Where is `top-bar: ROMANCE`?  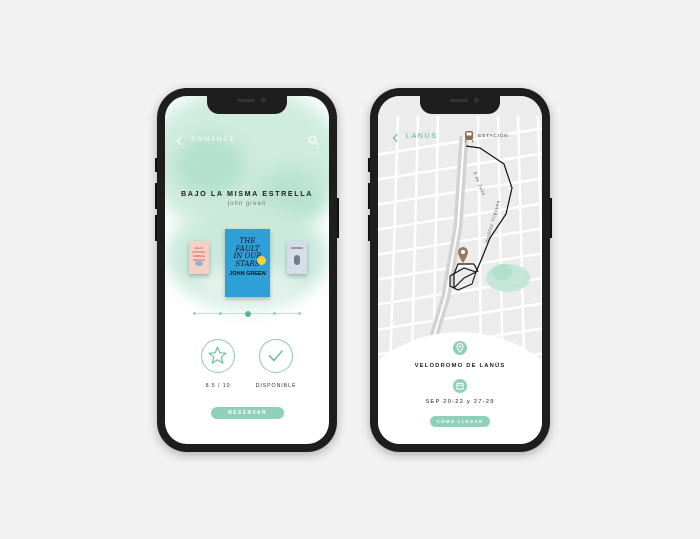 top-bar: ROMANCE is located at coordinates (248, 141).